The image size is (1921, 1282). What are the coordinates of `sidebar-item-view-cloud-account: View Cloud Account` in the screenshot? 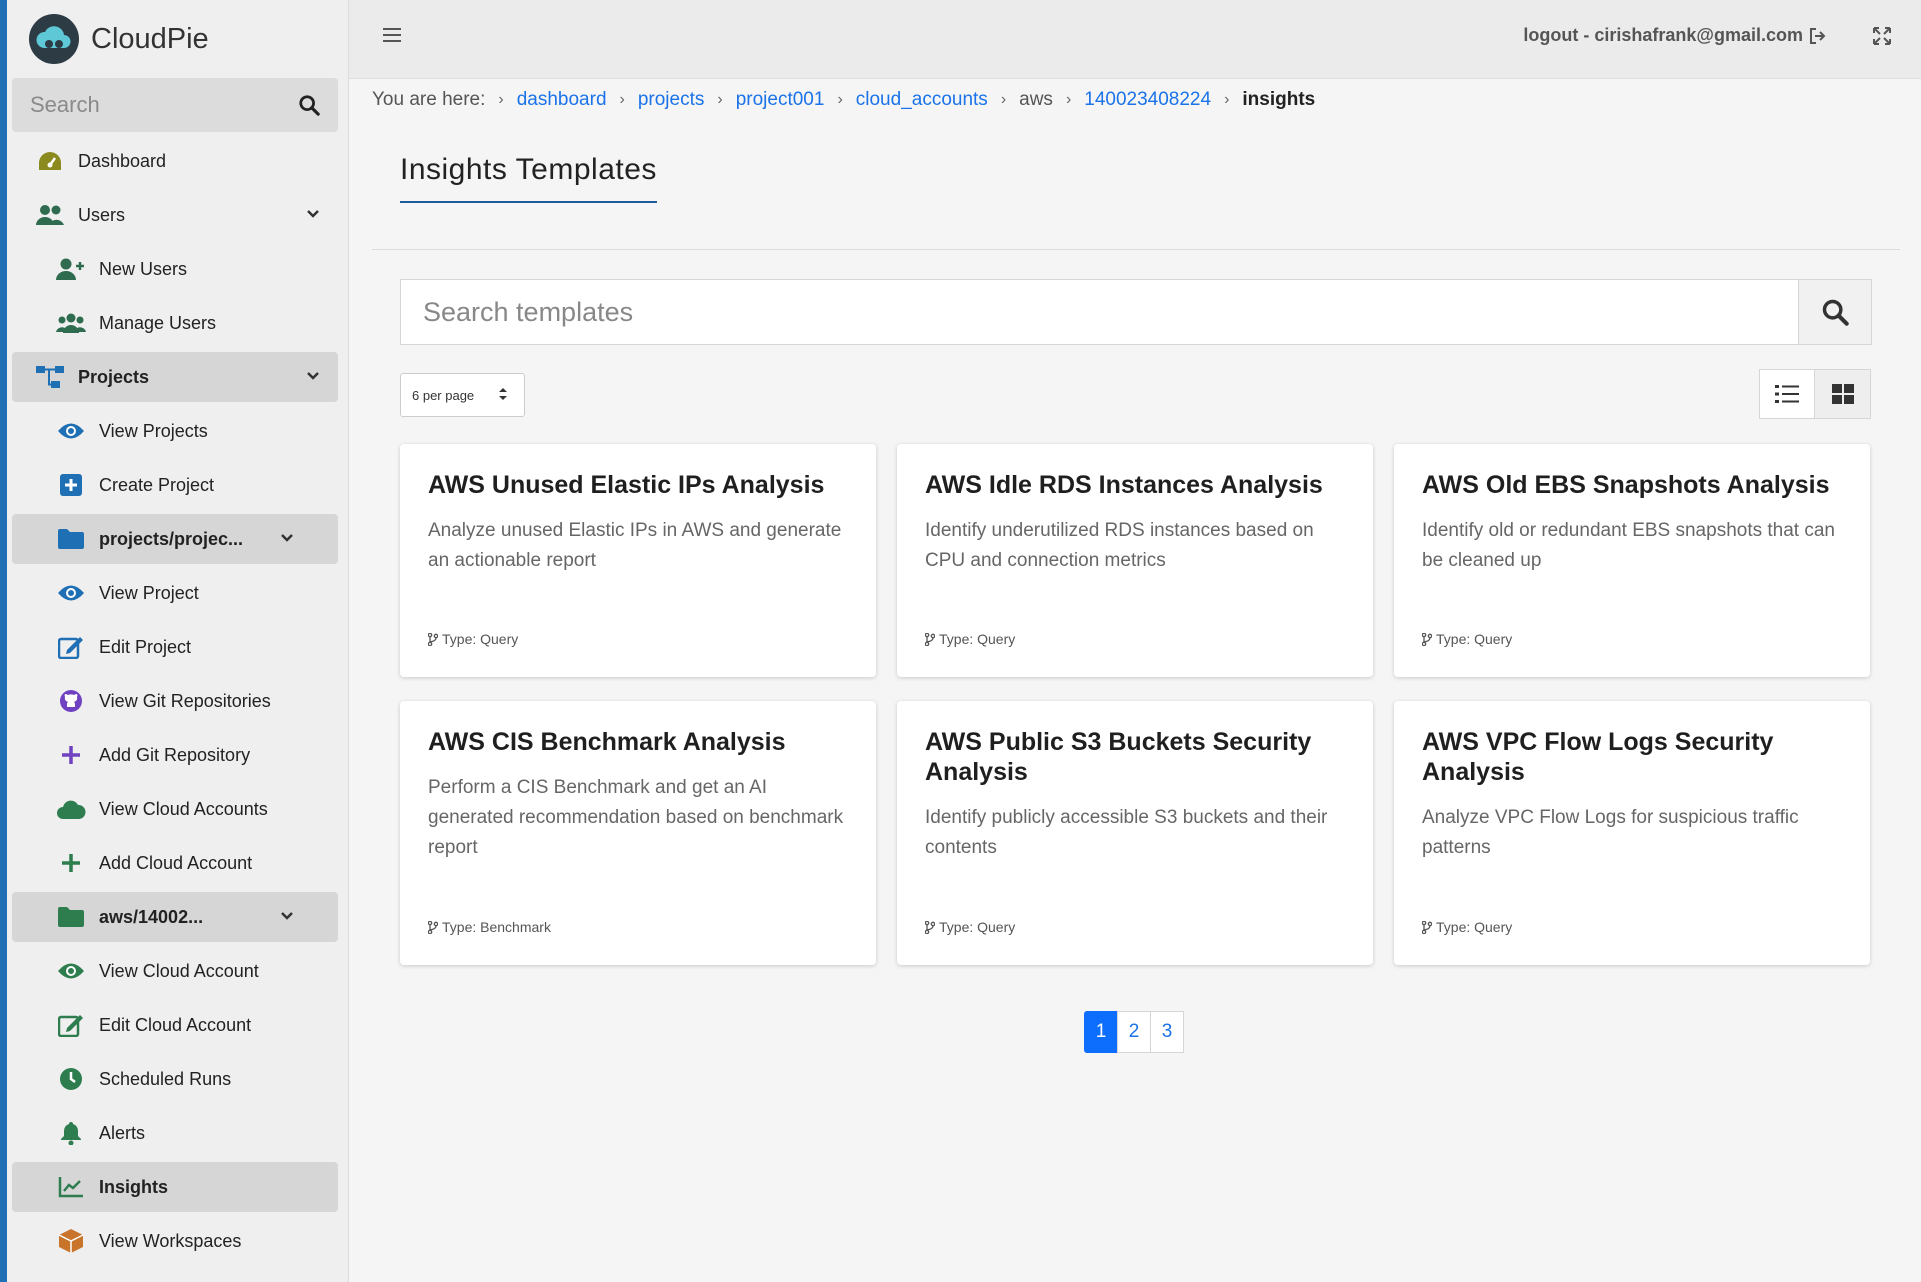 It's located at (175, 971).